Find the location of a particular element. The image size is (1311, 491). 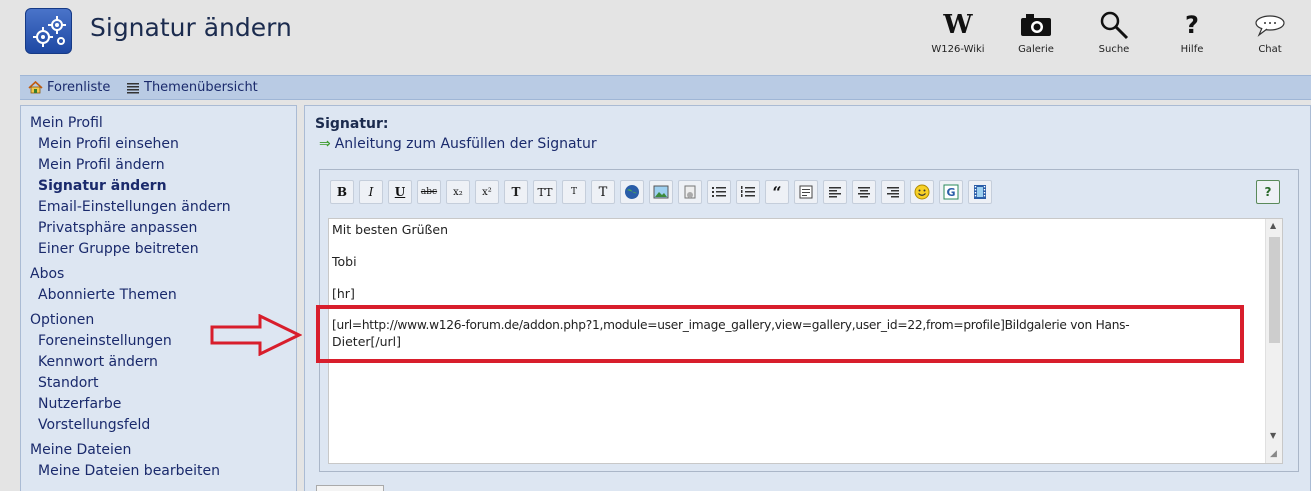

sidebar-section-title: Abos is located at coordinates (47, 274).